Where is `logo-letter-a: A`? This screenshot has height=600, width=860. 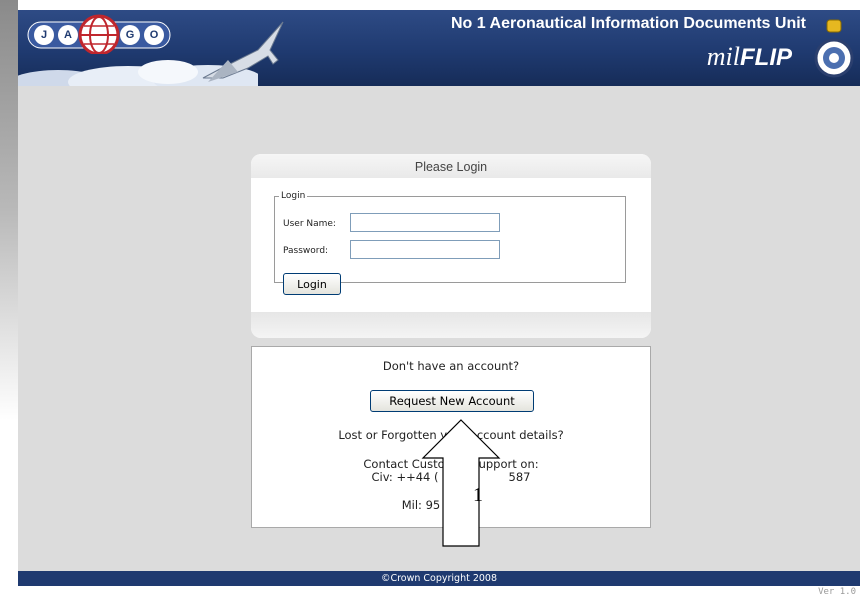 logo-letter-a: A is located at coordinates (68, 35).